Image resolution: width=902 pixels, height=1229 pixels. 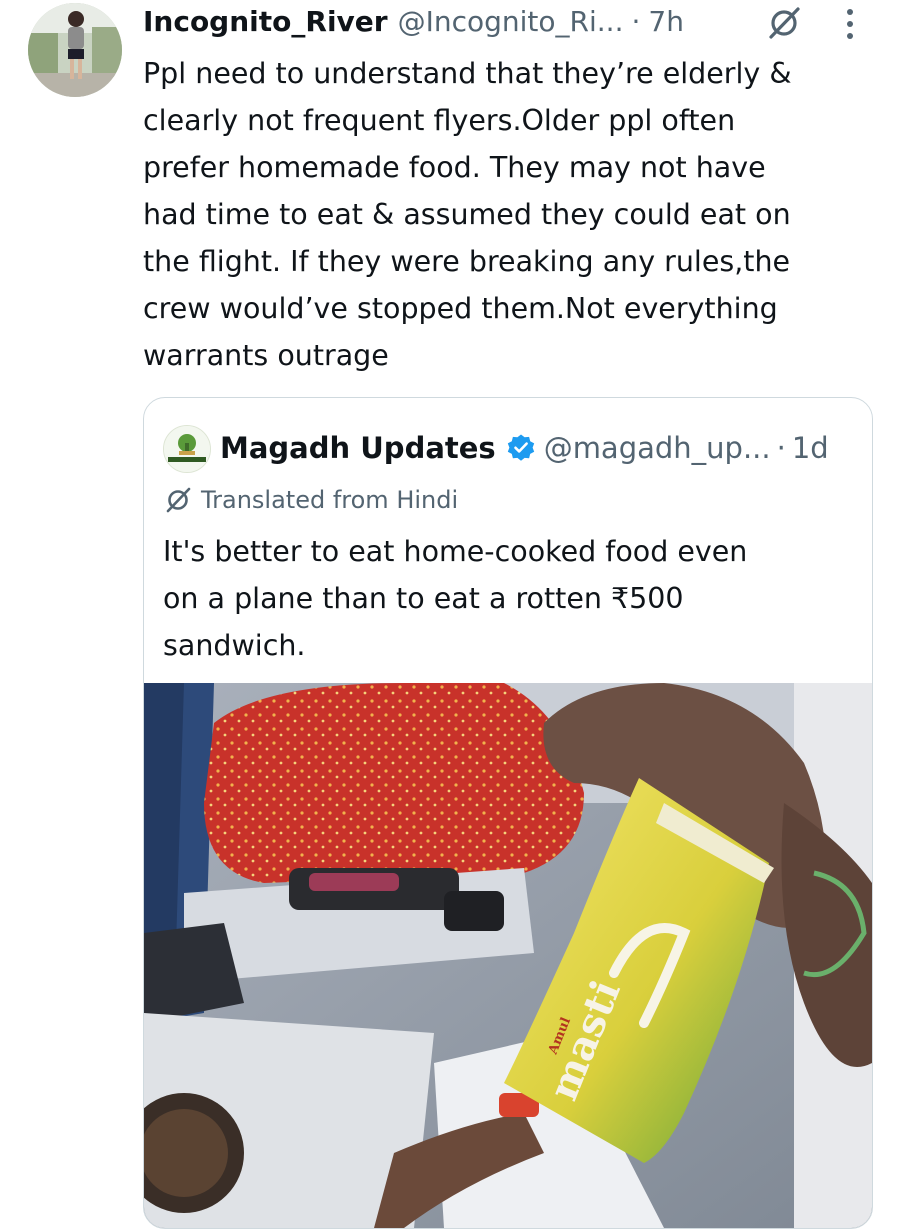 I want to click on quoted-author-avatar, so click(x=187, y=449).